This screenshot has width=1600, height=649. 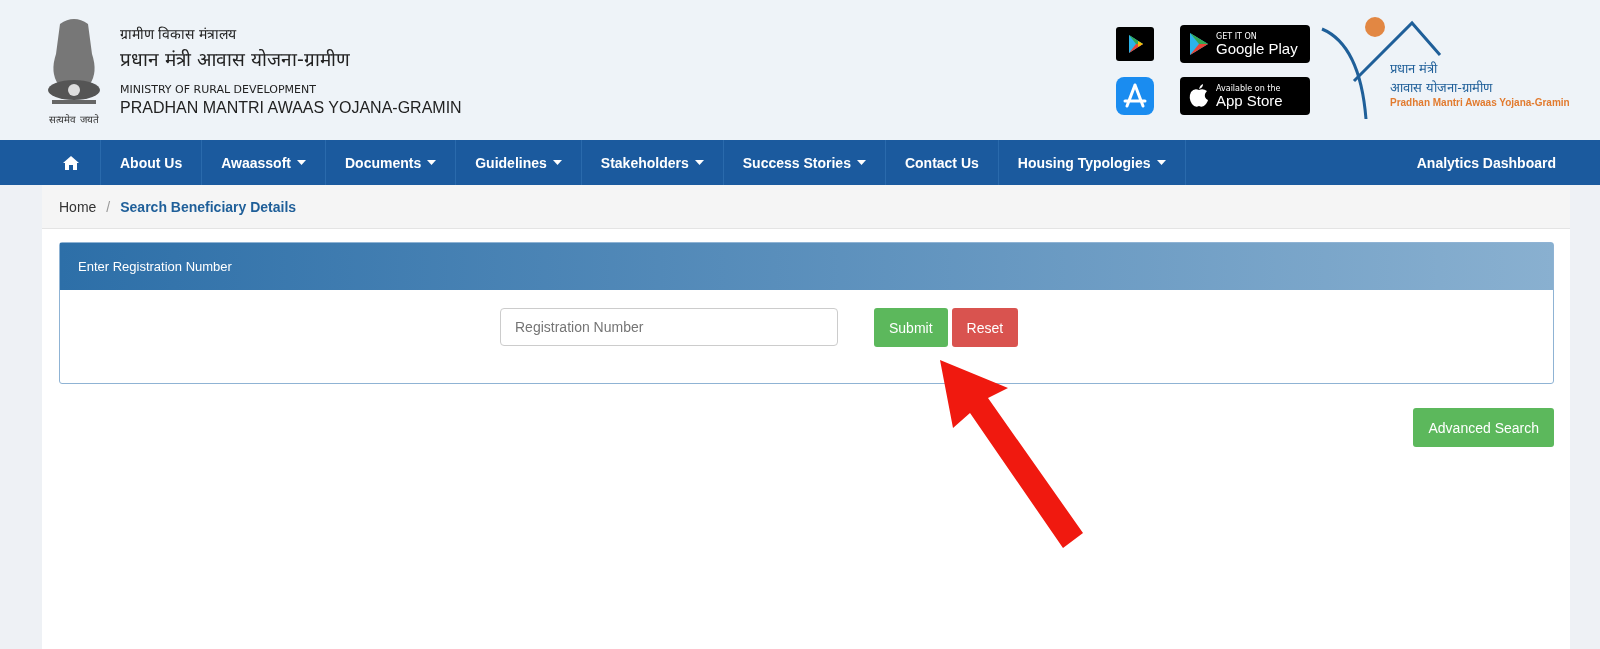 I want to click on logo-hindi-line: आवास योजना-ग्रामीण, so click(x=1442, y=87).